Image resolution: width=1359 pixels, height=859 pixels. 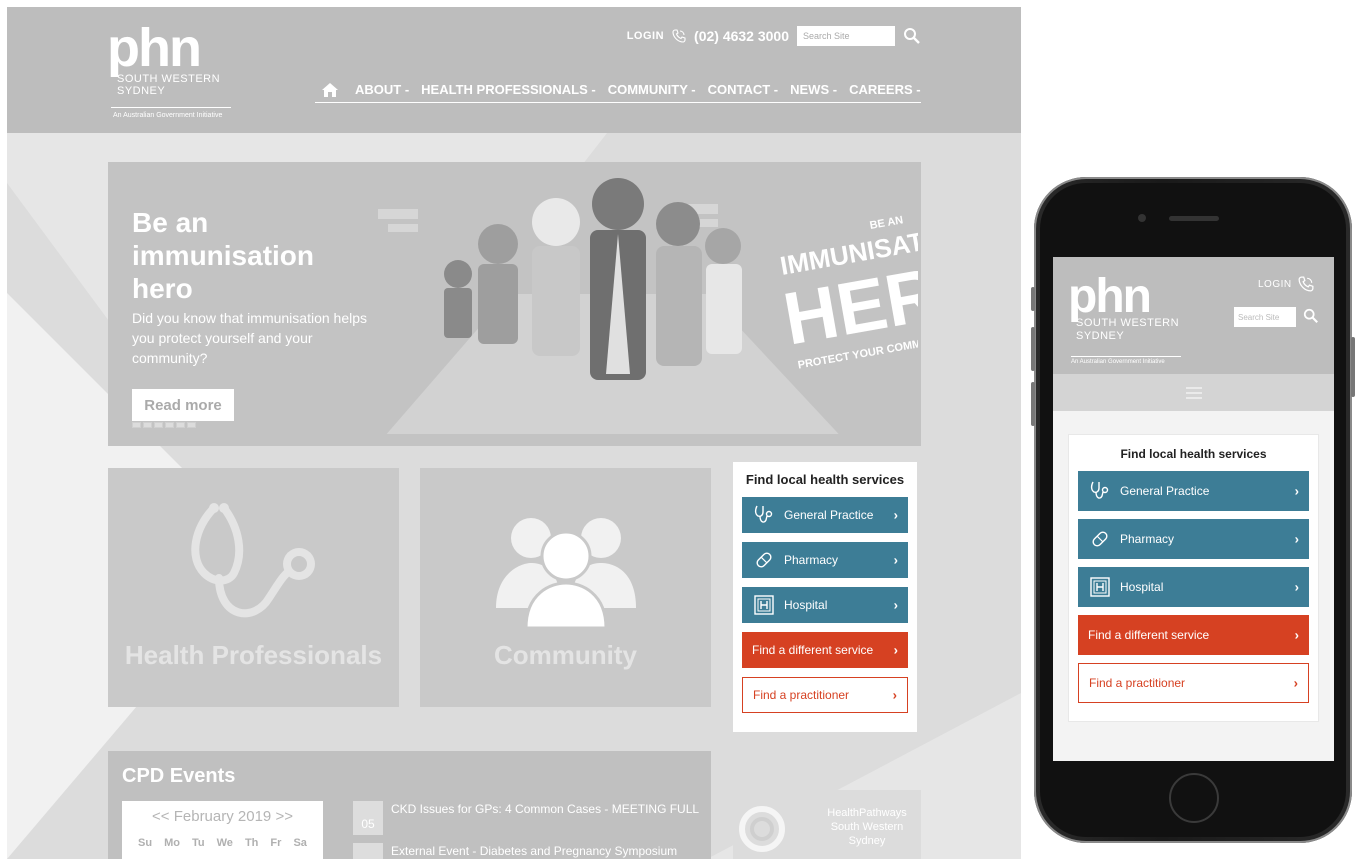 I want to click on speaker-grille, so click(x=1194, y=218).